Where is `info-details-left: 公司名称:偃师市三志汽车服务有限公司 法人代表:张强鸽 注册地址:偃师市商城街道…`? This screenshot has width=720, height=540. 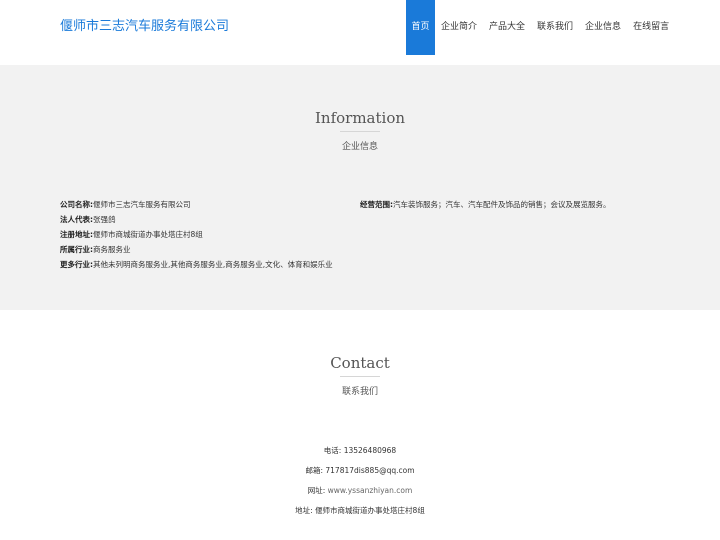
info-details-left: 公司名称:偃师市三志汽车服务有限公司 法人代表:张强鸽 注册地址:偃师市商城街道… is located at coordinates (205, 234).